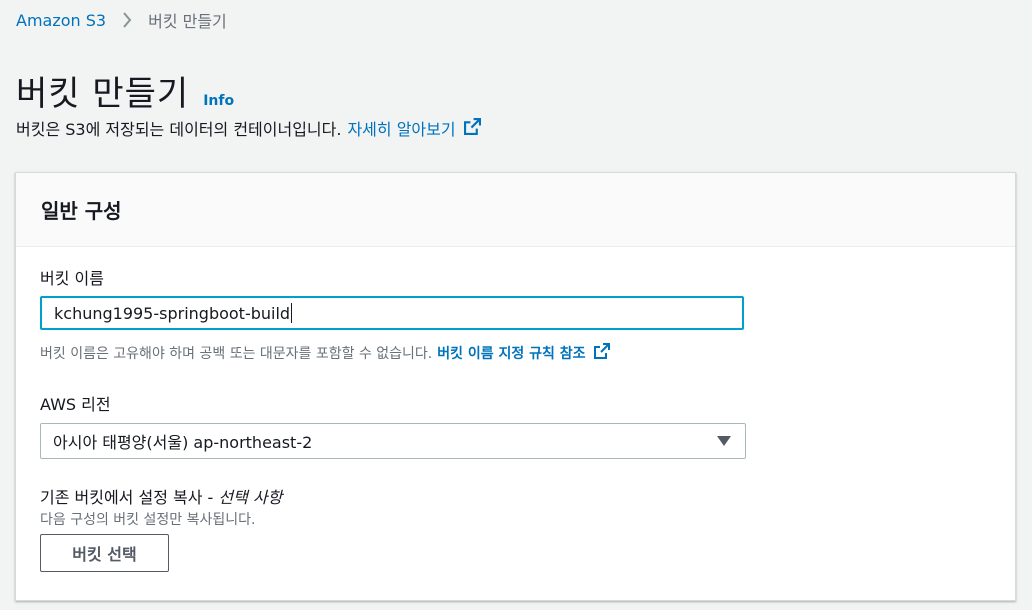 Image resolution: width=1032 pixels, height=610 pixels. Describe the element at coordinates (292, 313) in the screenshot. I see `text-cursor` at that location.